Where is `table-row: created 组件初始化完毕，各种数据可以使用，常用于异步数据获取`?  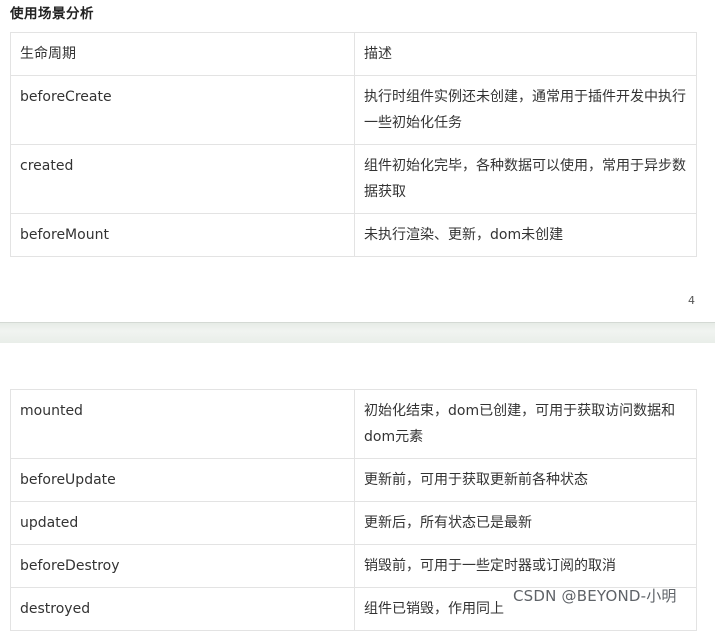 table-row: created 组件初始化完毕，各种数据可以使用，常用于异步数据获取 is located at coordinates (353, 179).